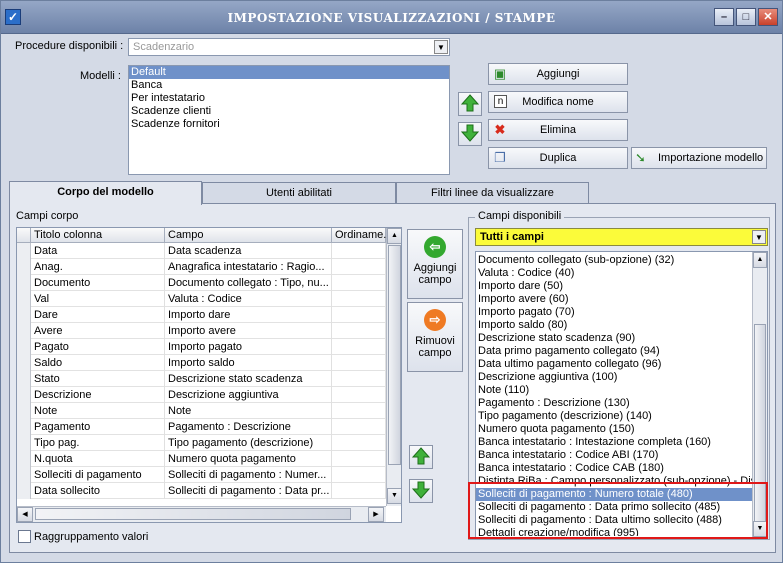 The image size is (783, 563). Describe the element at coordinates (248, 443) in the screenshot. I see `table-cell: Tipo pagamento (descrizione)` at that location.